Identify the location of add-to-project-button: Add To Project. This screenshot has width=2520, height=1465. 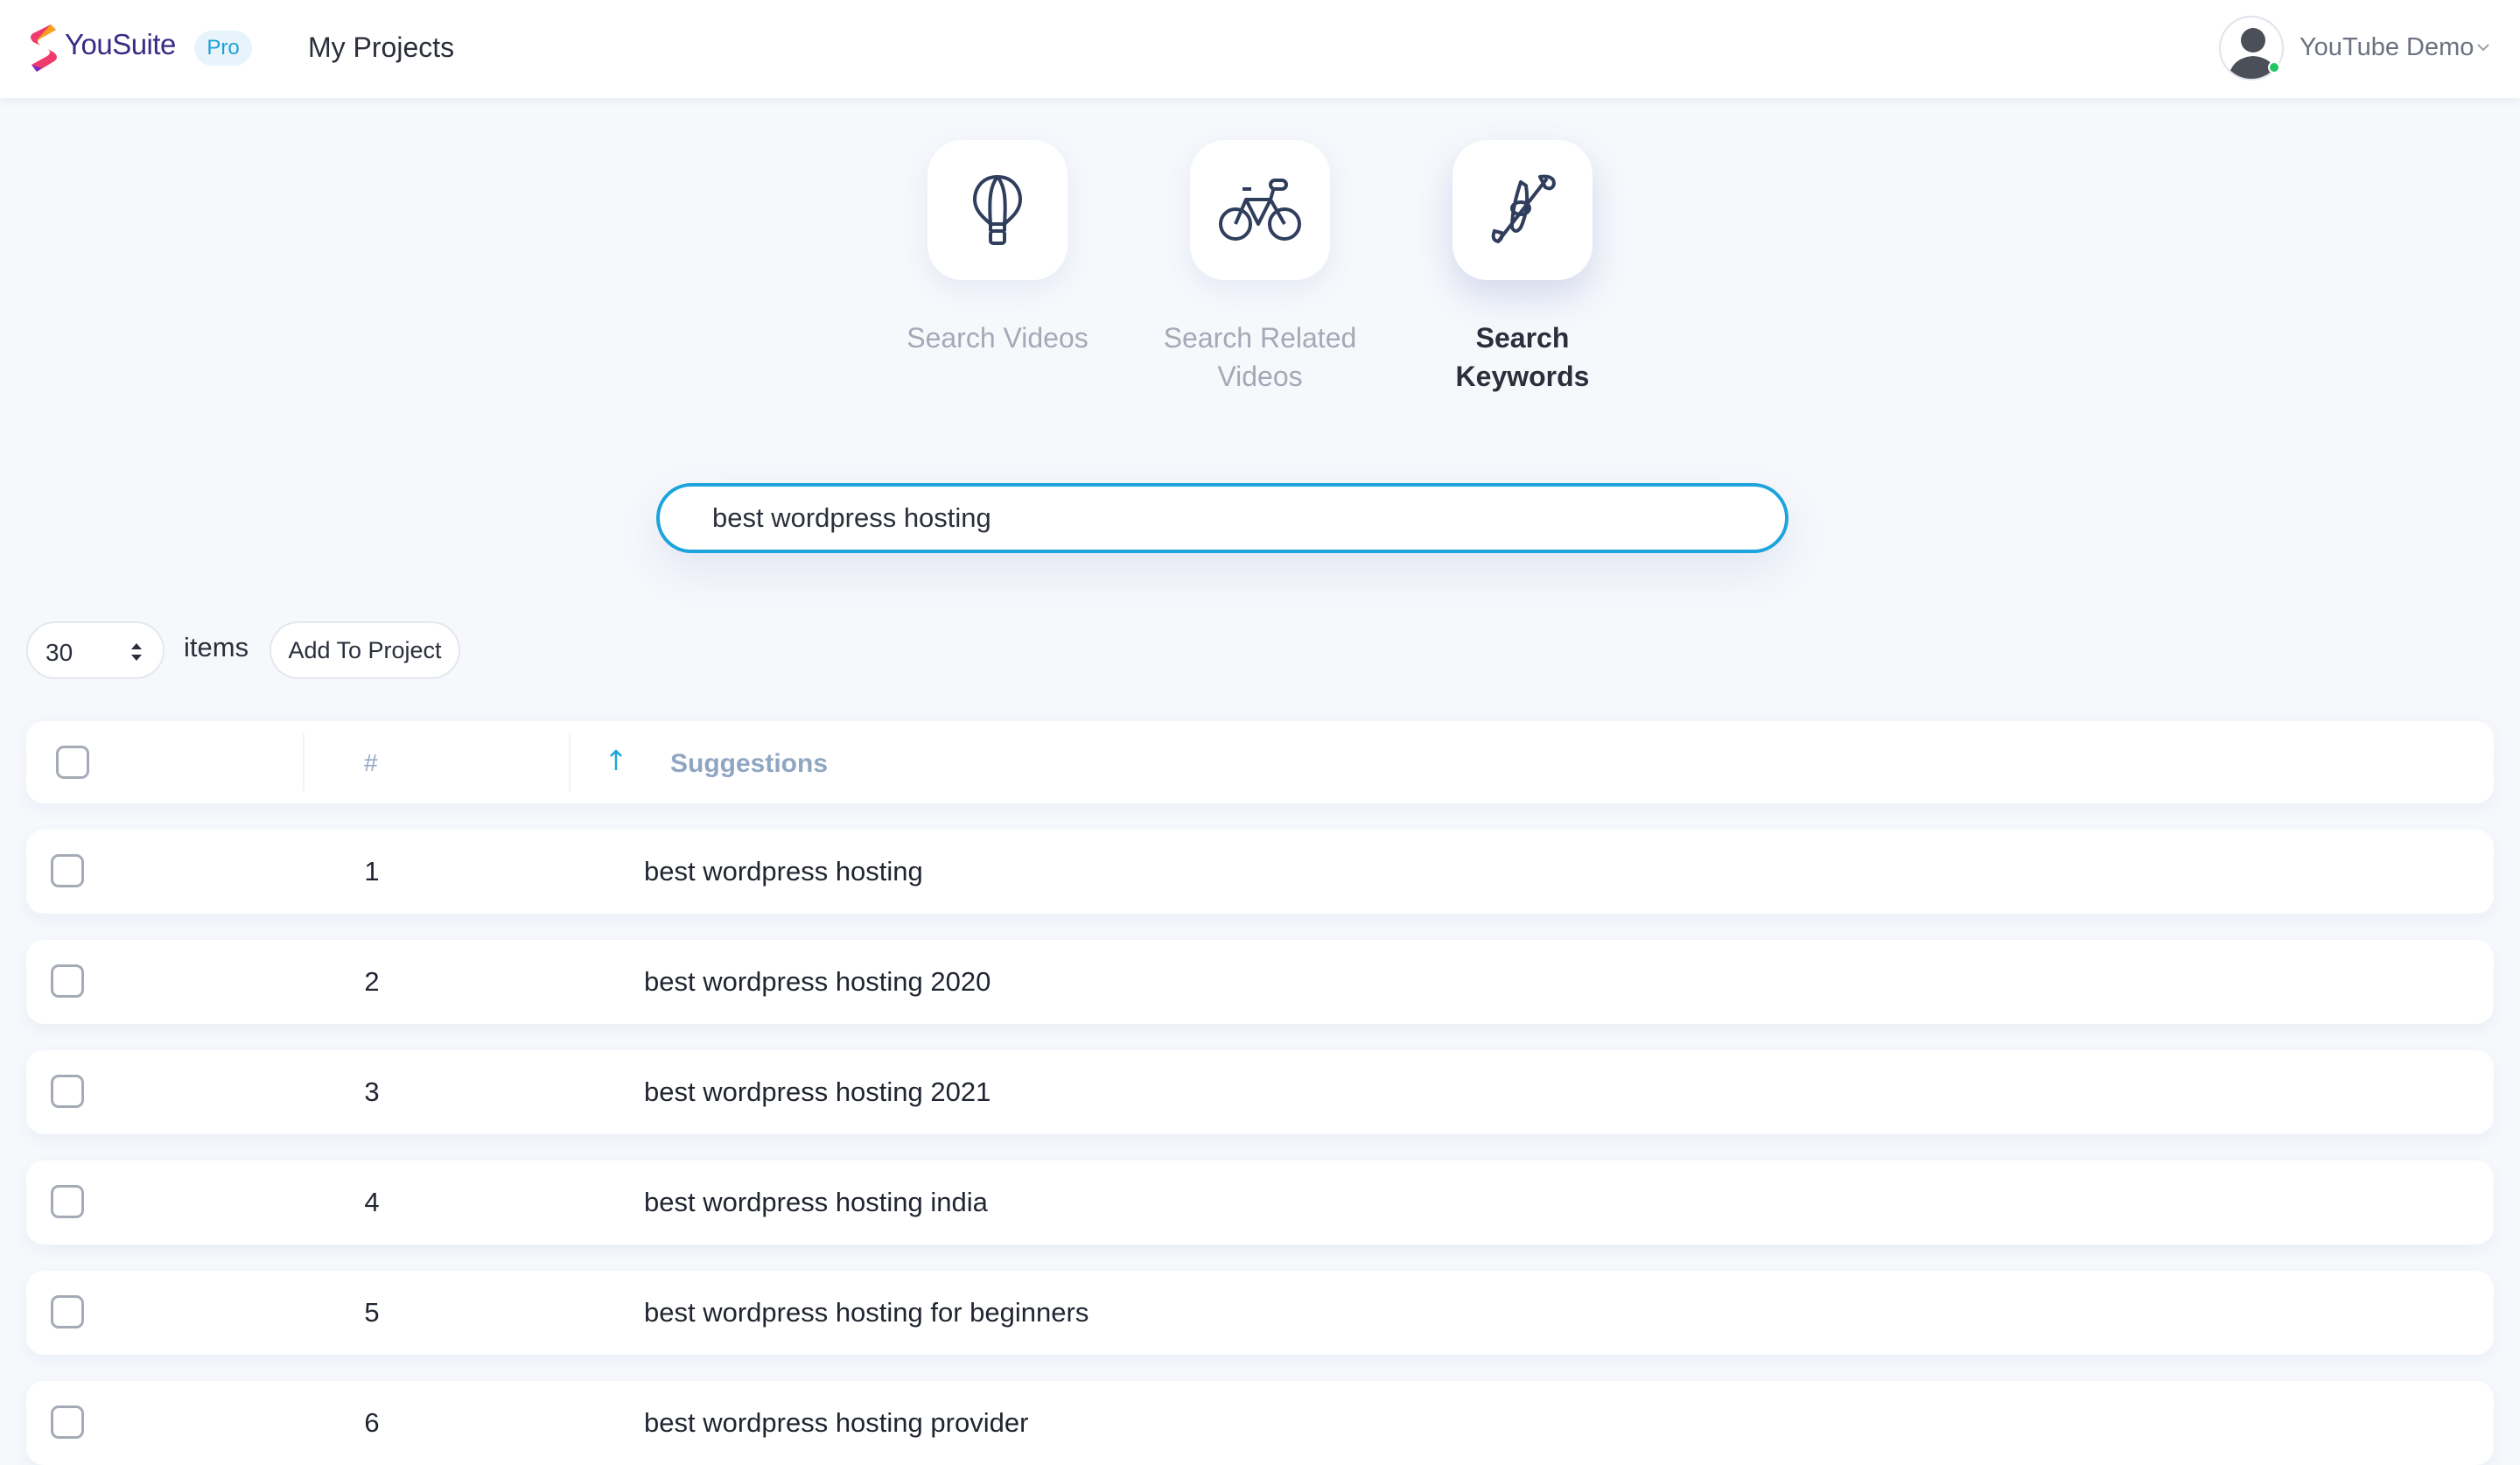
(365, 650).